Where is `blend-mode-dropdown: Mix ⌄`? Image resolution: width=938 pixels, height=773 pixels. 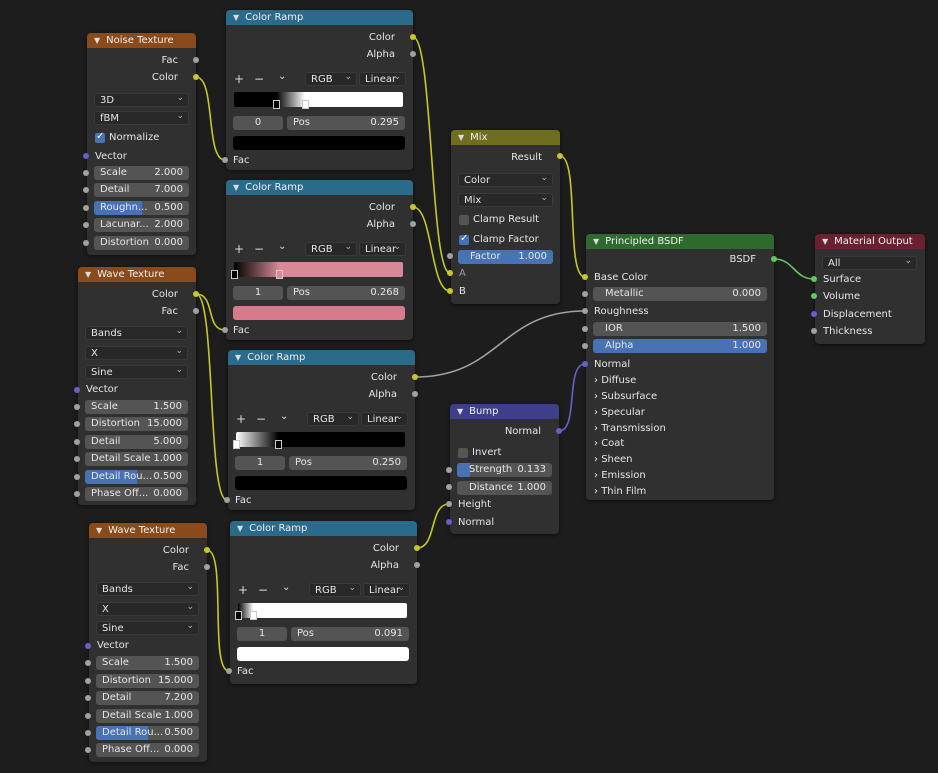
blend-mode-dropdown: Mix ⌄ is located at coordinates (505, 200).